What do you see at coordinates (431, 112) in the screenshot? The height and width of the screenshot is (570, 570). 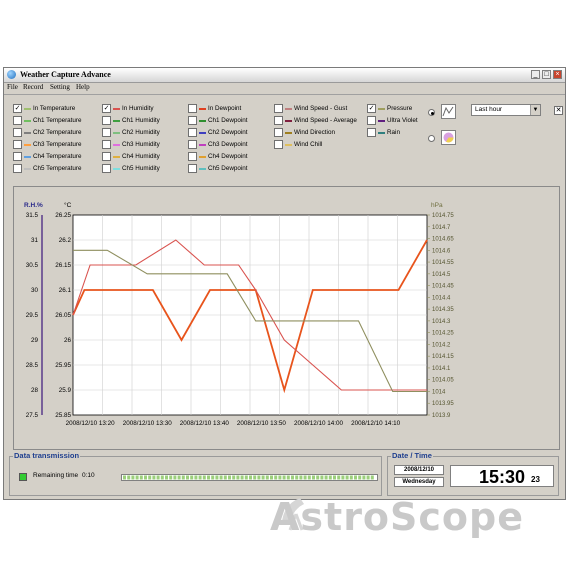 I see `line-chart-radio` at bounding box center [431, 112].